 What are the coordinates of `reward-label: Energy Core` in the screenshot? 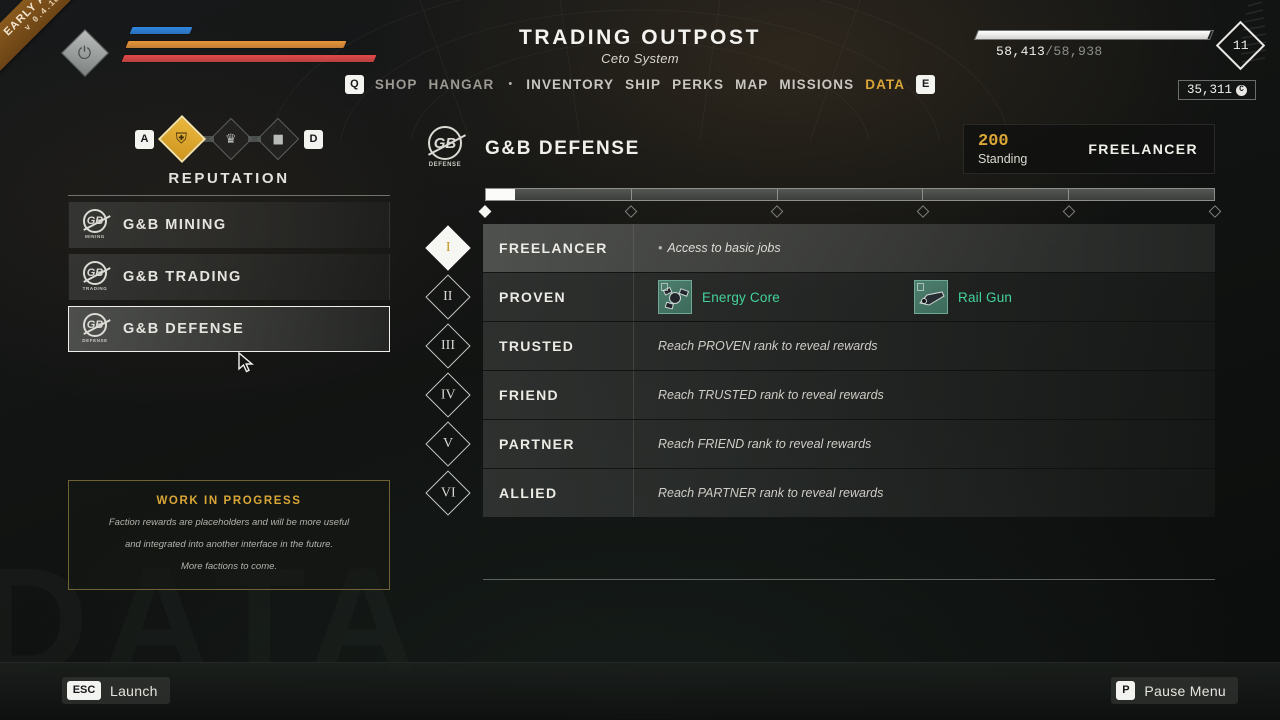 It's located at (741, 297).